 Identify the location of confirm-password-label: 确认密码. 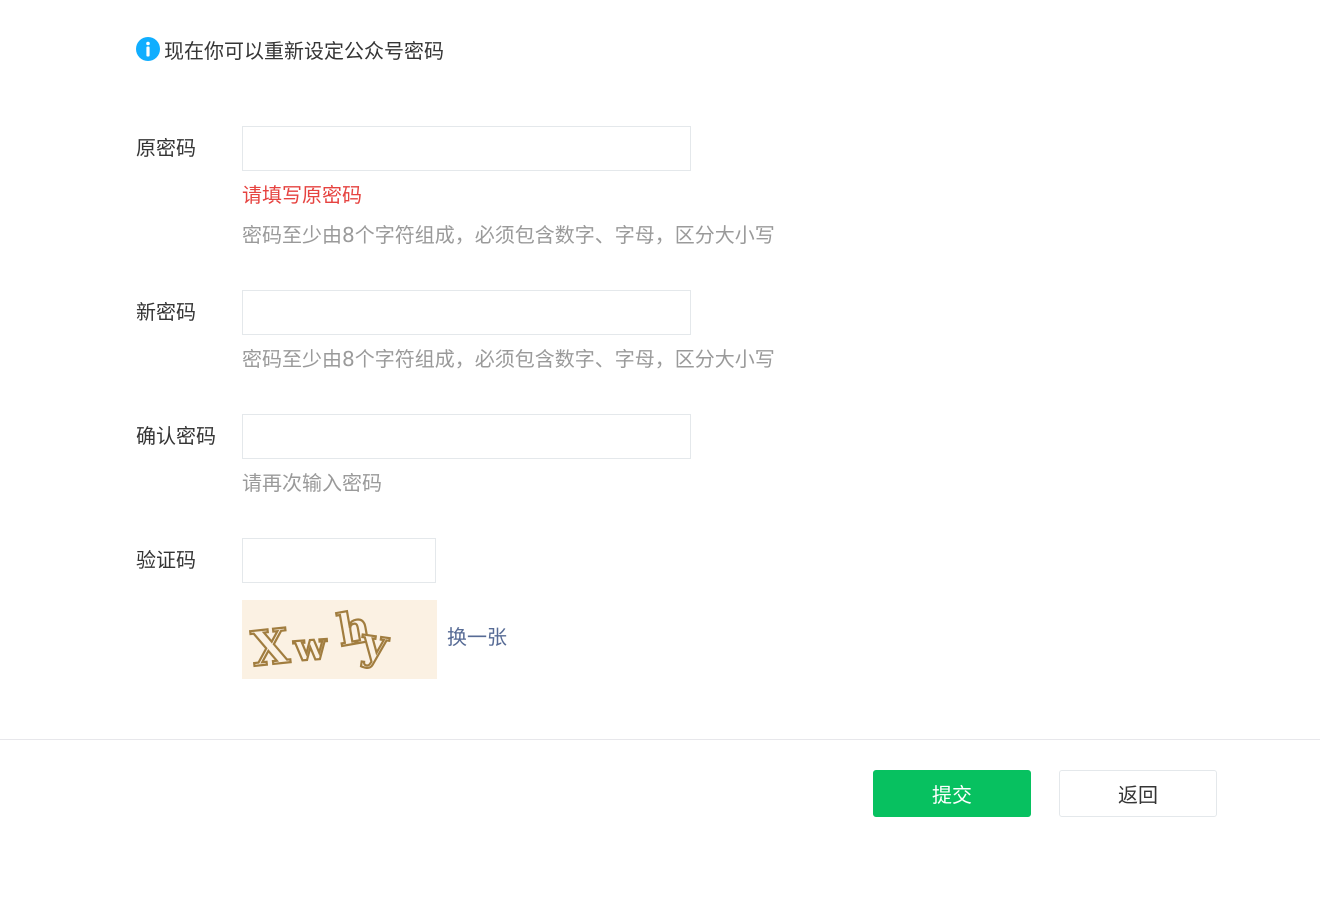
(176, 436).